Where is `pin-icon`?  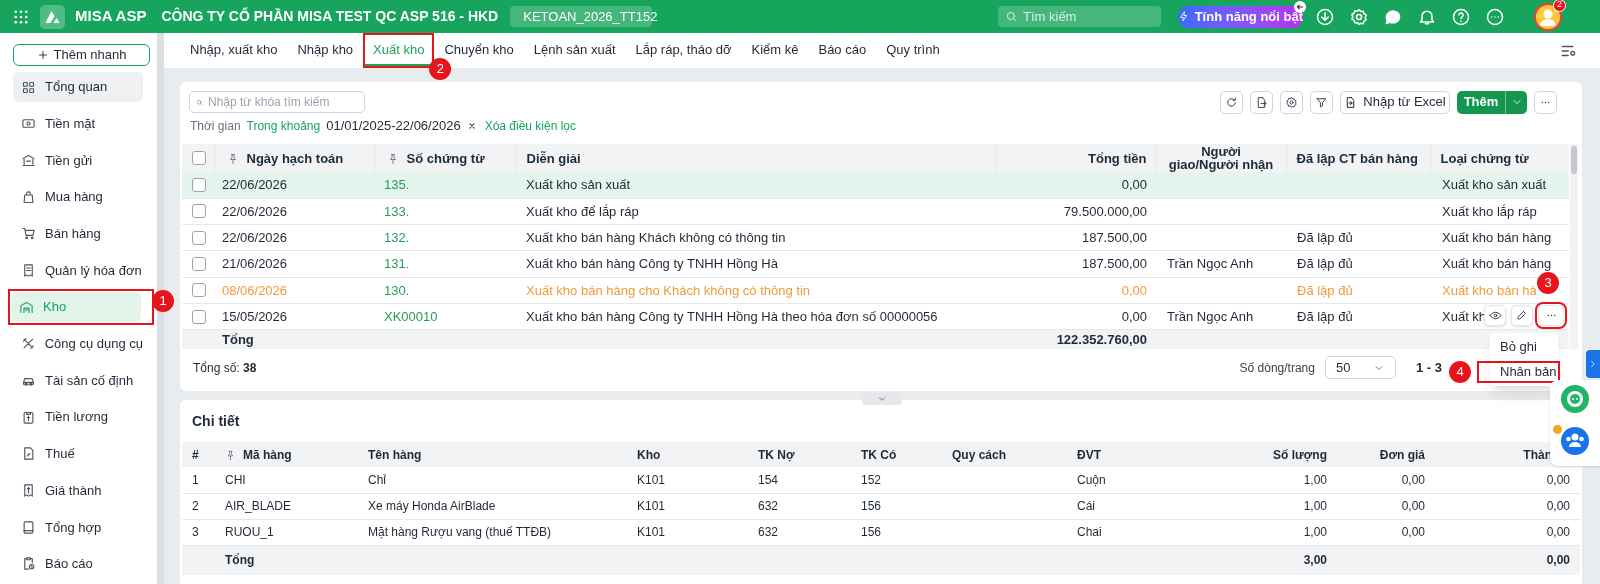
pin-icon is located at coordinates (230, 455).